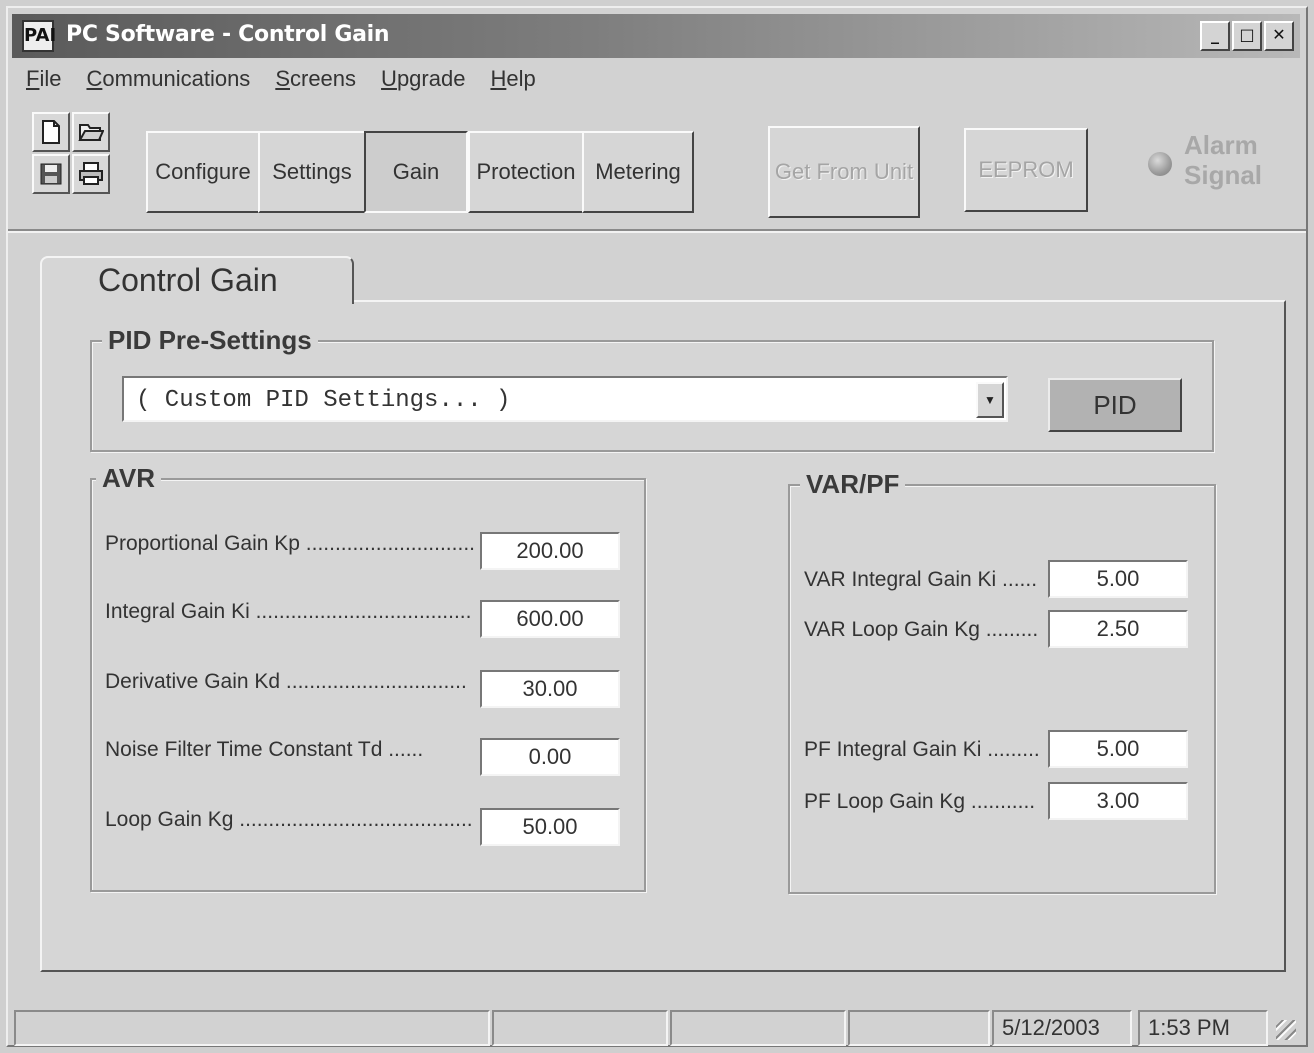 Image resolution: width=1314 pixels, height=1053 pixels. I want to click on menu-upgrade: Upgrade, so click(423, 84).